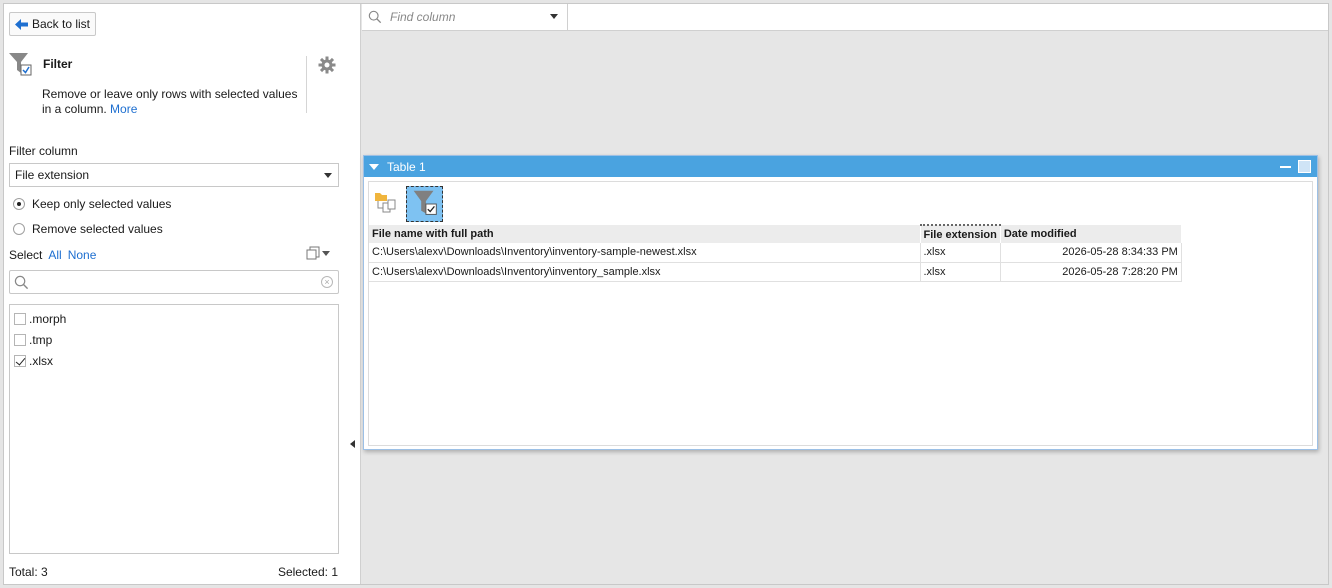 This screenshot has width=1332, height=588. Describe the element at coordinates (174, 339) in the screenshot. I see `list-item: .tmp` at that location.